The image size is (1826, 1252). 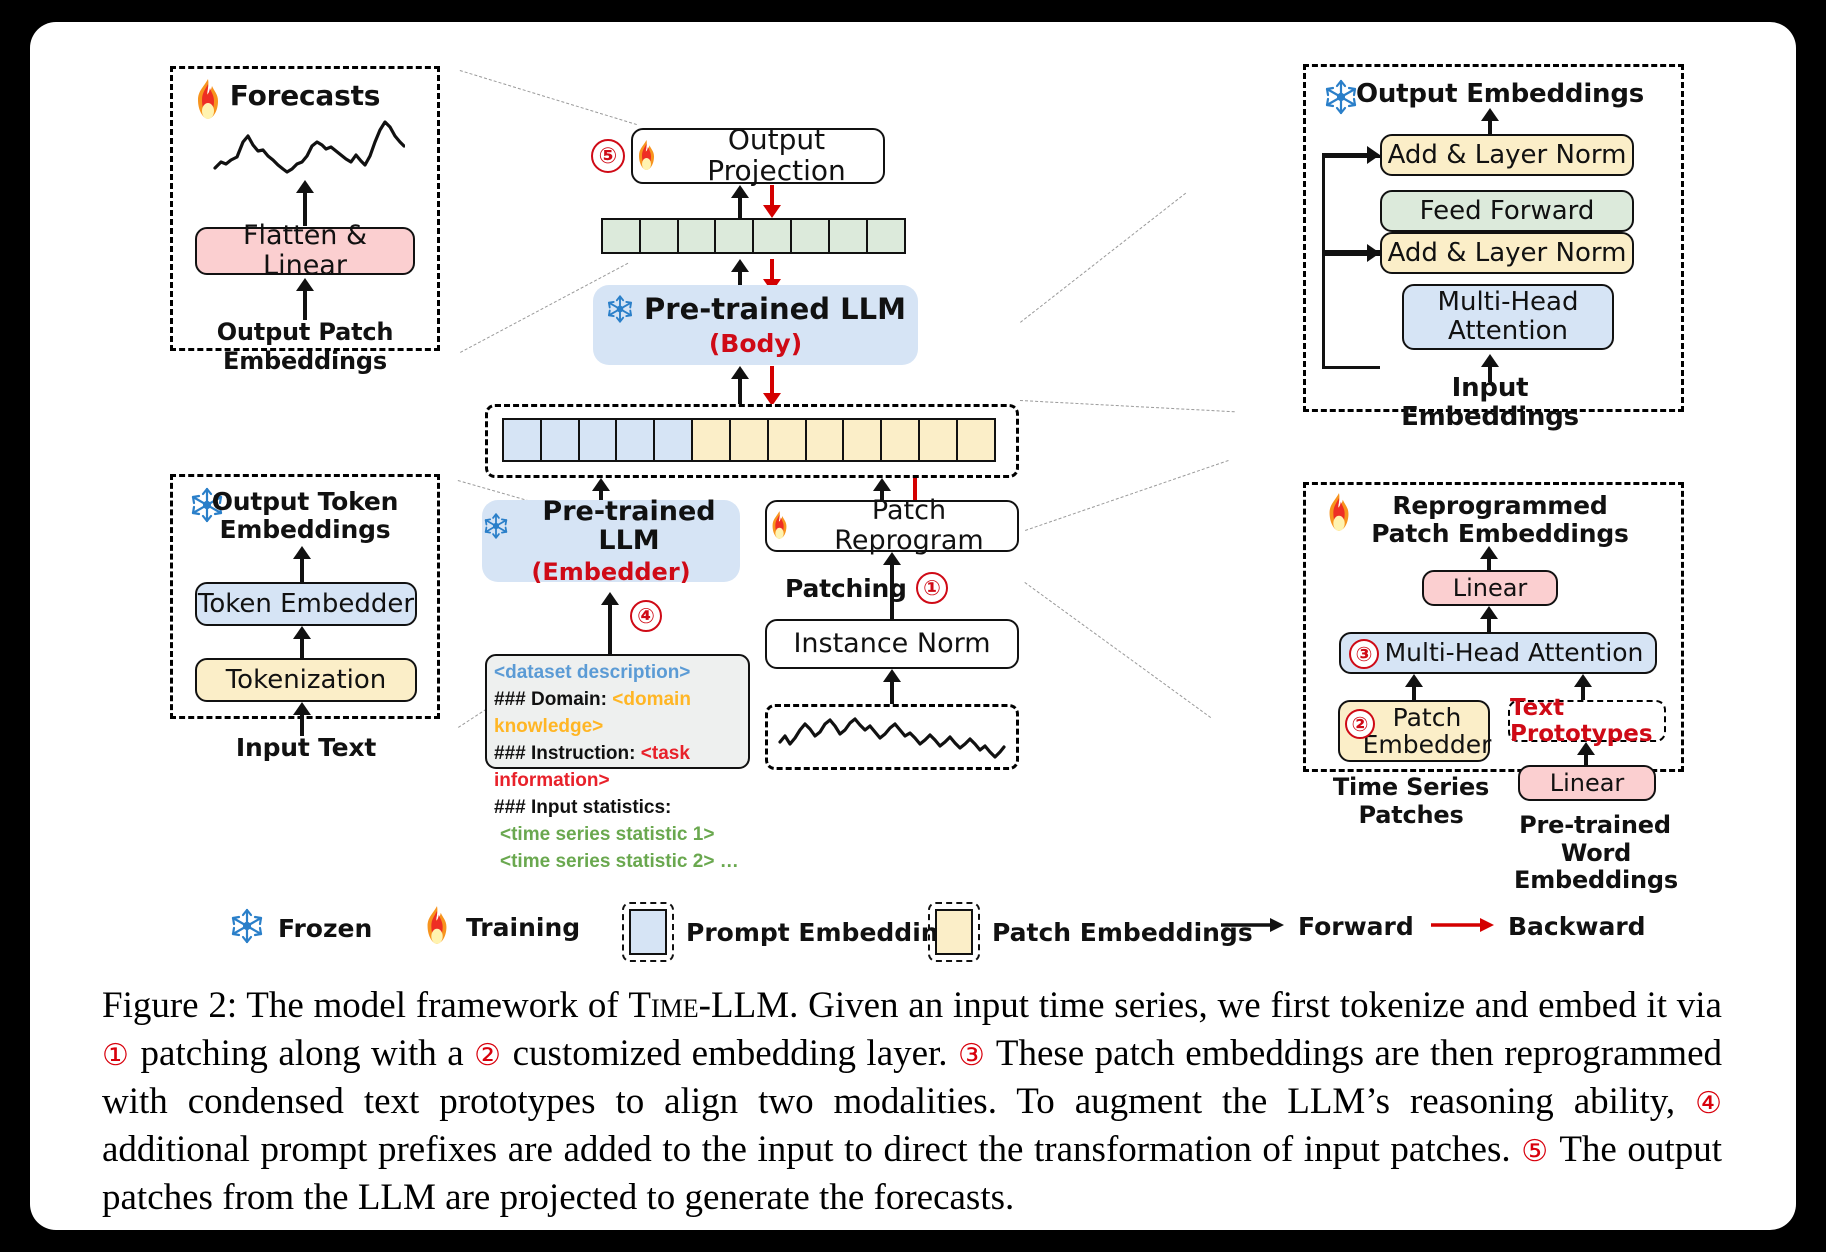 I want to click on caption-model-name: Time-LLM, so click(x=709, y=1005).